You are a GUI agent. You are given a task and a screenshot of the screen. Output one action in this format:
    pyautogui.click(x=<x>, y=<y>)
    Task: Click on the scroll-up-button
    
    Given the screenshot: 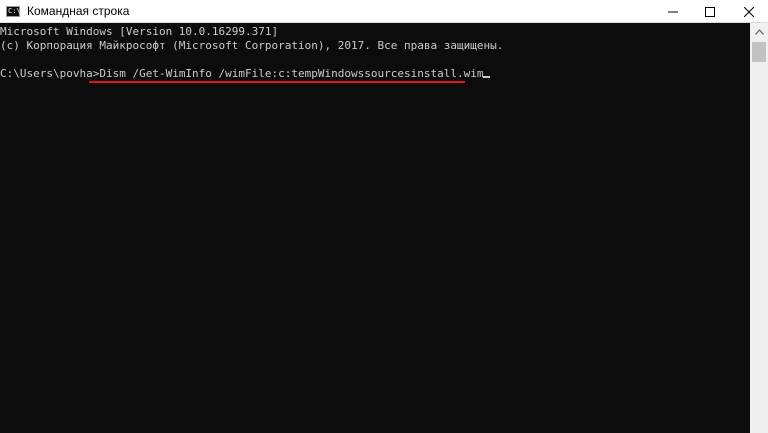 What is the action you would take?
    pyautogui.click(x=759, y=31)
    